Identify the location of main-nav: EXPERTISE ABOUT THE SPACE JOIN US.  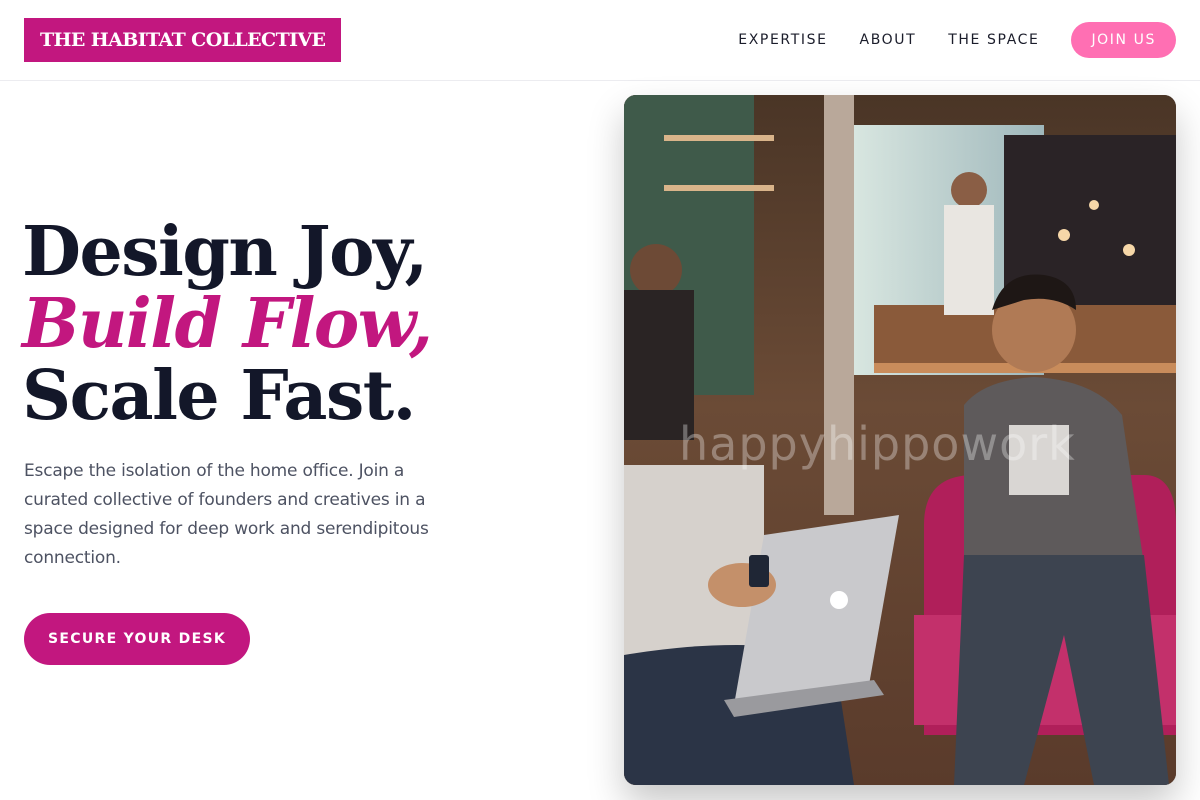
(957, 40).